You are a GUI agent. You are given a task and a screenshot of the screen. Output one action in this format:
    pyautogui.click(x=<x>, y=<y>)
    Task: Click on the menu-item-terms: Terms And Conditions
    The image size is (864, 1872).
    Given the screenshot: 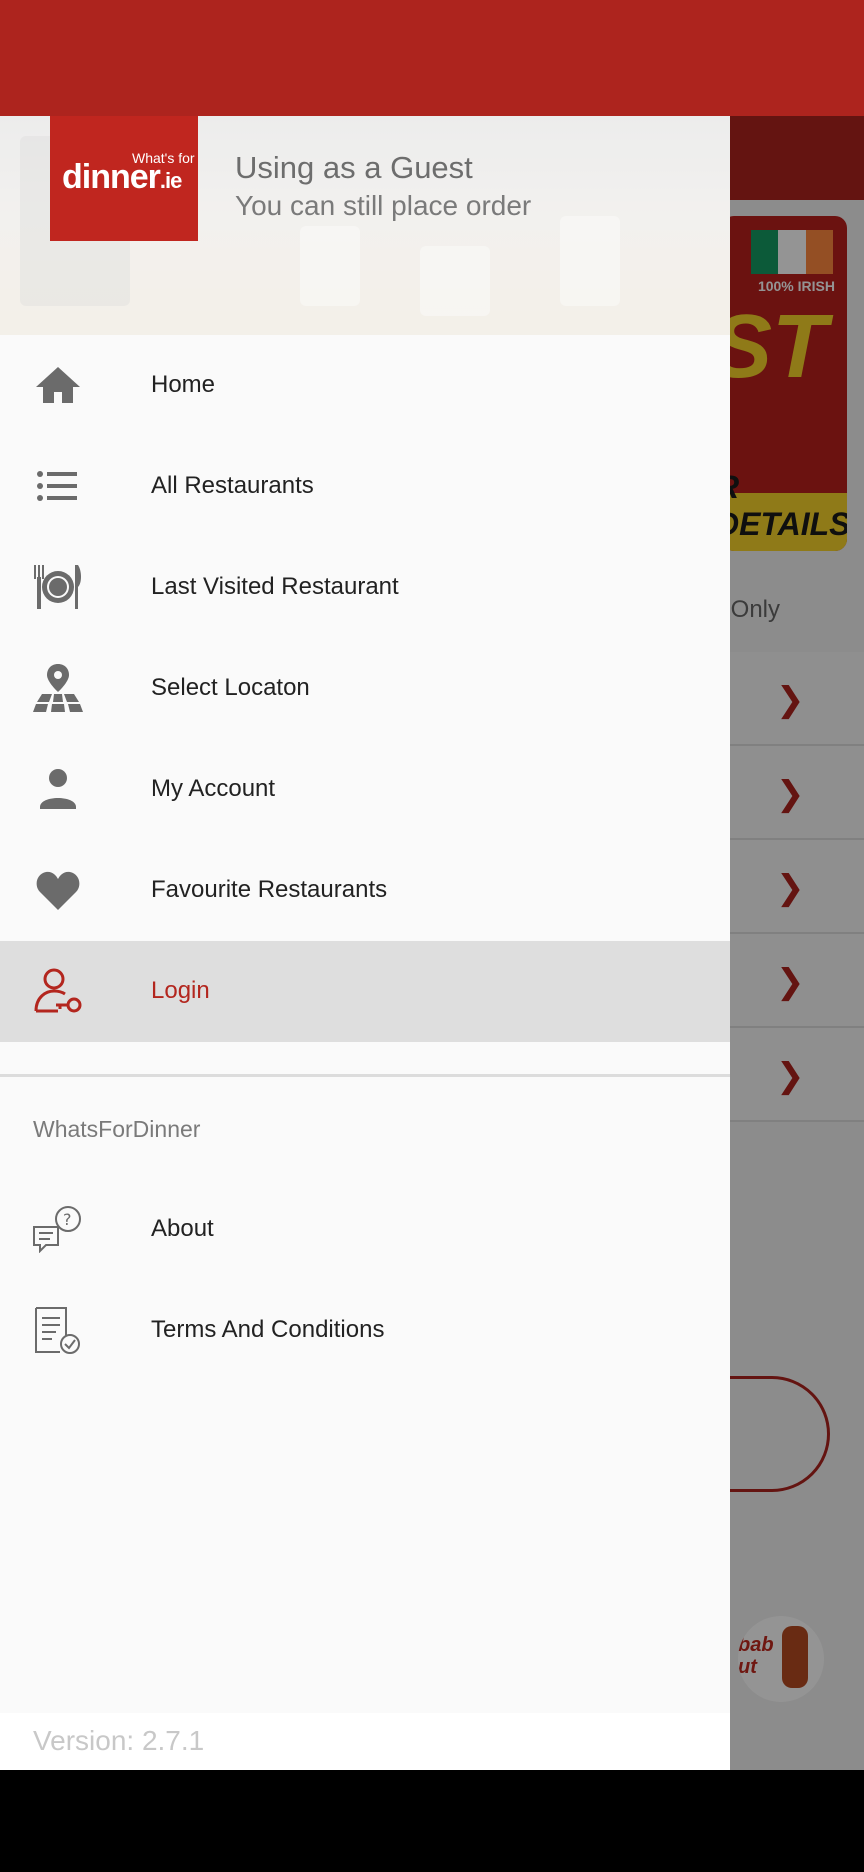 What is the action you would take?
    pyautogui.click(x=365, y=1330)
    